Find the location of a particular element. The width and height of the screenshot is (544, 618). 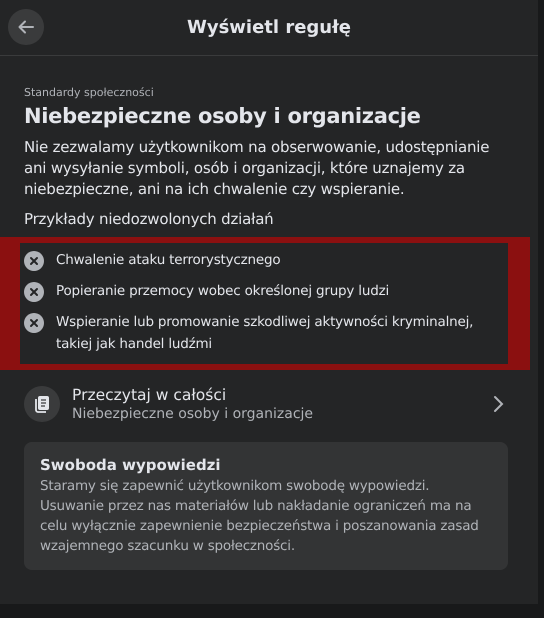

back-arrow-icon is located at coordinates (26, 27).